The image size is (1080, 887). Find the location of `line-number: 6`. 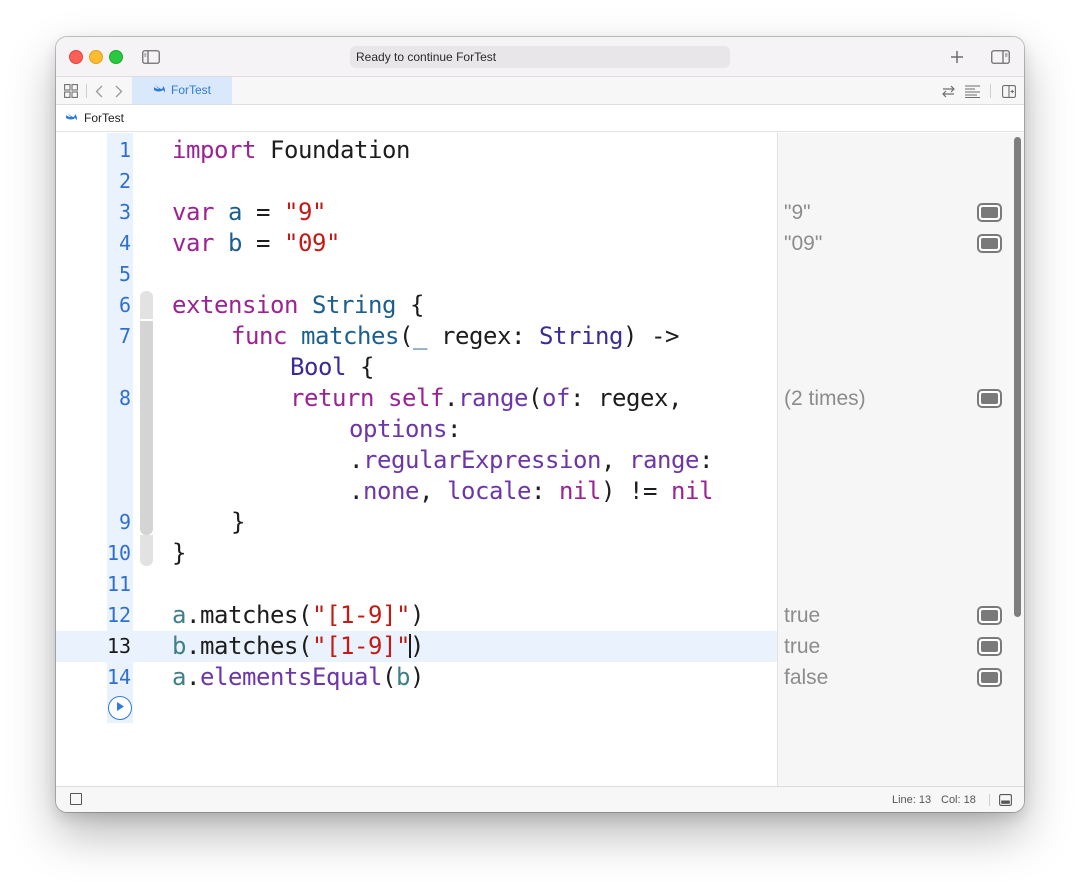

line-number: 6 is located at coordinates (124, 305).